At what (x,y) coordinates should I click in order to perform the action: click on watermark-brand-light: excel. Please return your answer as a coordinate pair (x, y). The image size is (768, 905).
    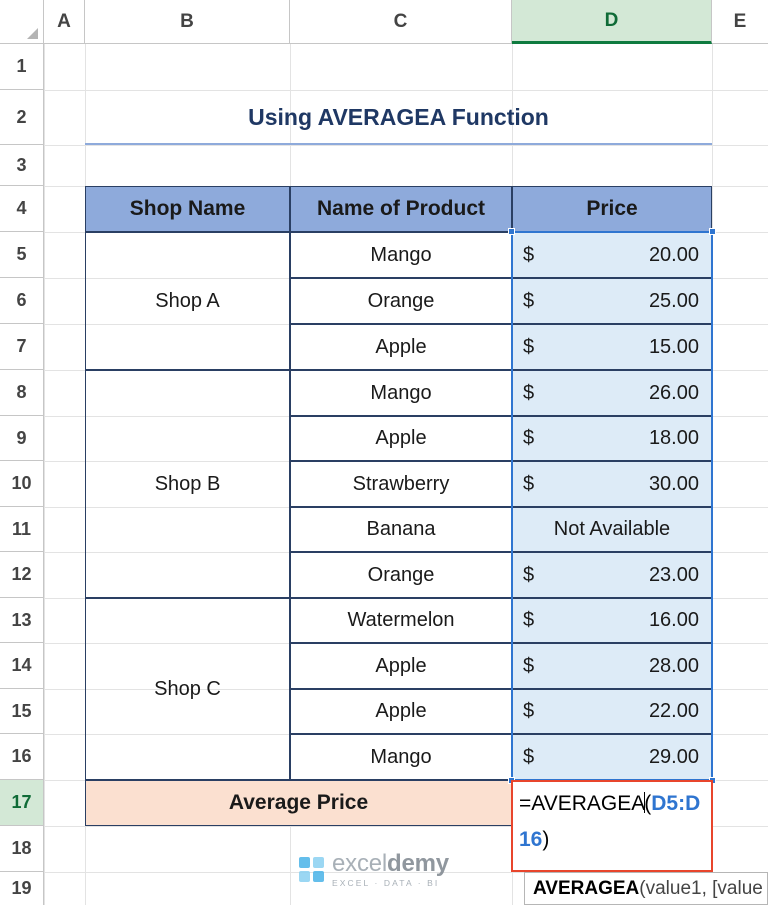
    Looking at the image, I should click on (360, 863).